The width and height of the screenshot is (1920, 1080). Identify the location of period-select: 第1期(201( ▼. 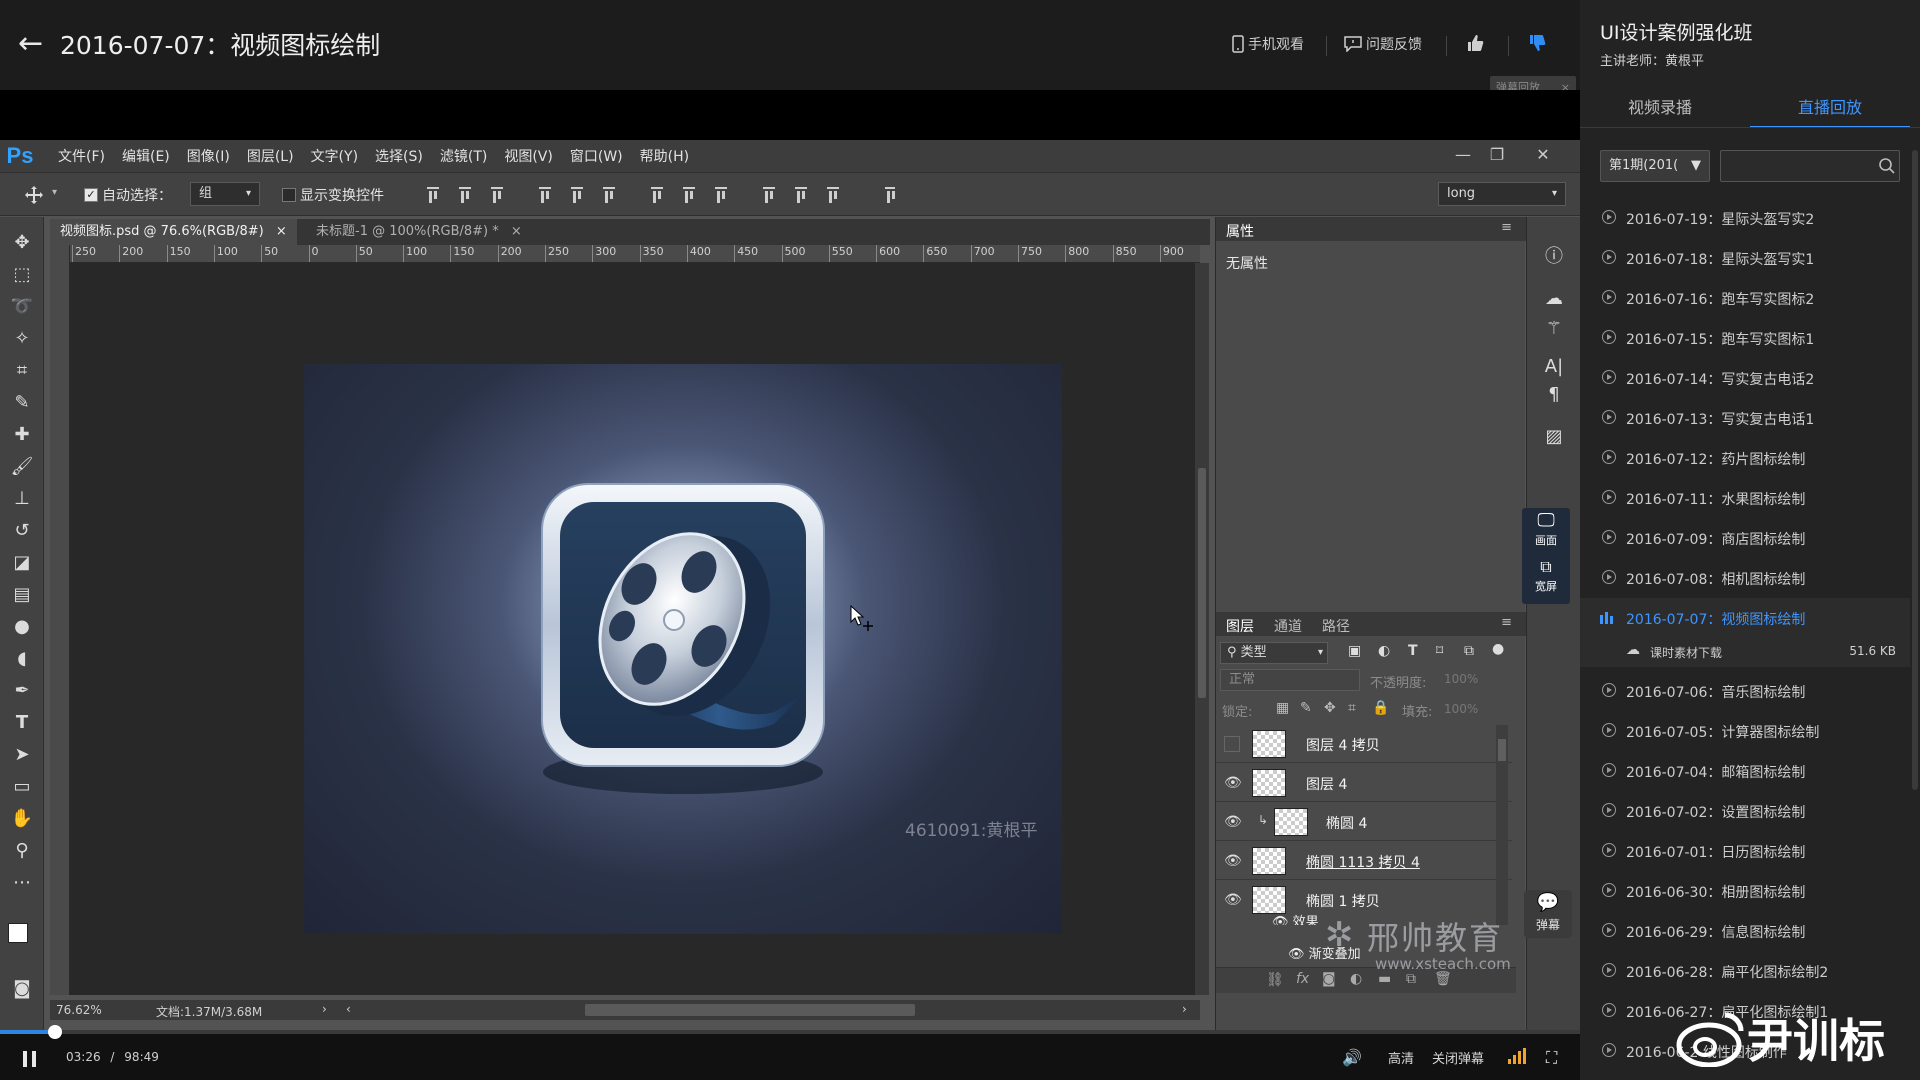
(1655, 166).